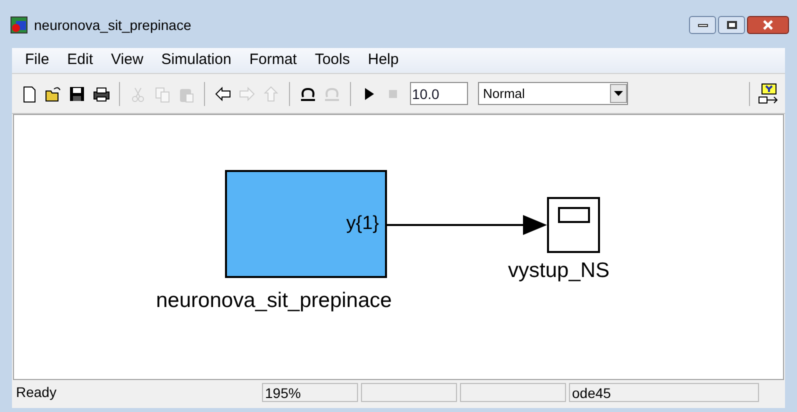  Describe the element at coordinates (553, 93) in the screenshot. I see `mode-dropdown: Normal` at that location.